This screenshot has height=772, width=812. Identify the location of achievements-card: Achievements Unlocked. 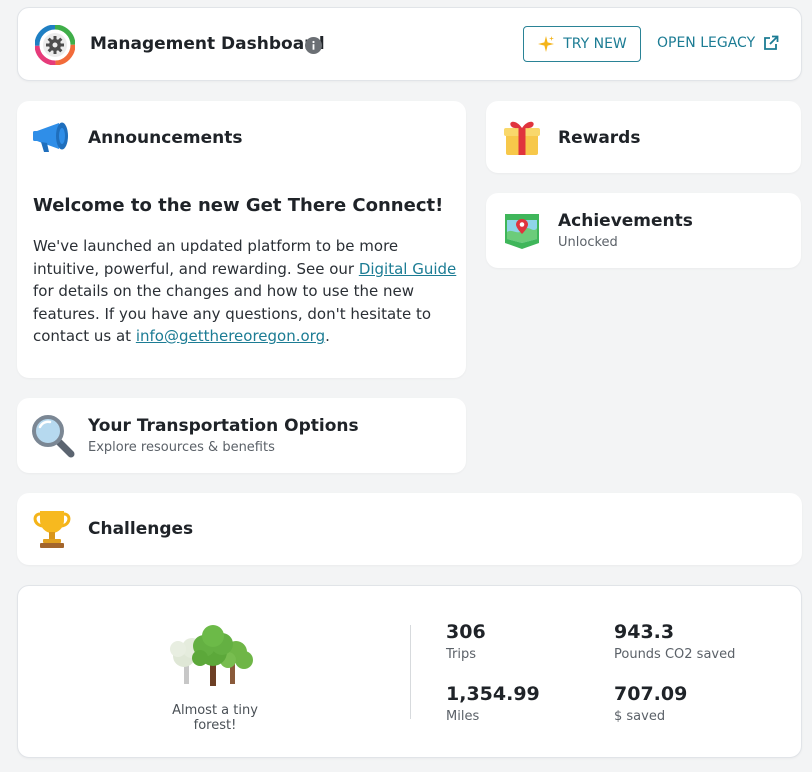
(643, 230).